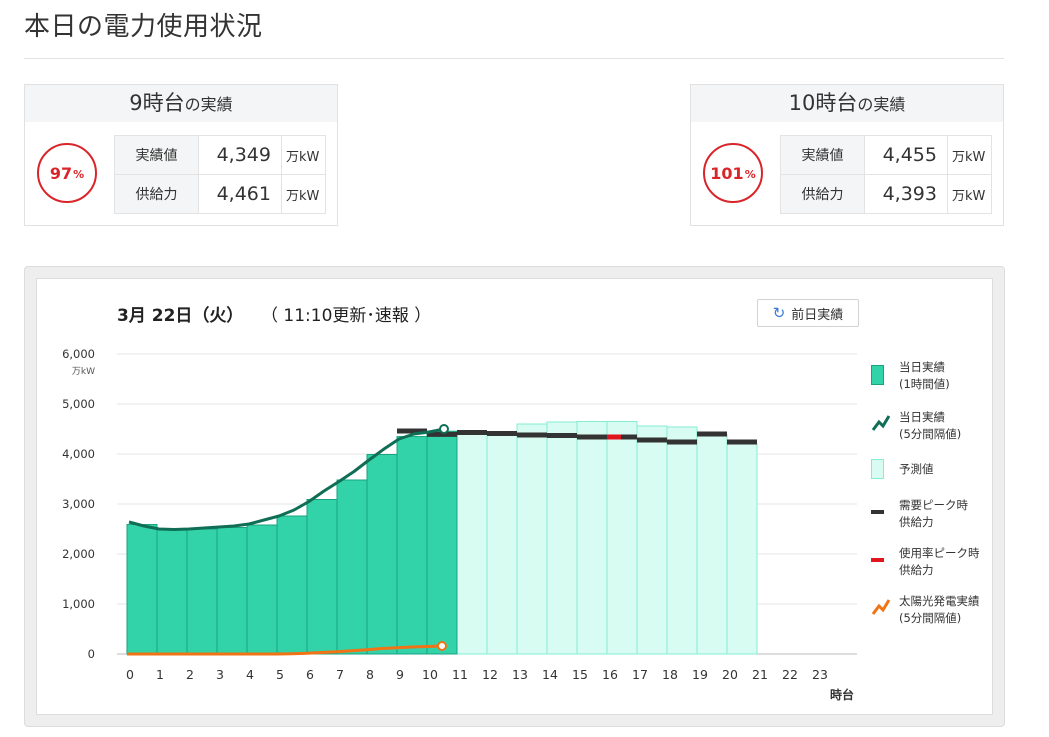  Describe the element at coordinates (881, 607) in the screenshot. I see `legend-swatch-solar` at that location.